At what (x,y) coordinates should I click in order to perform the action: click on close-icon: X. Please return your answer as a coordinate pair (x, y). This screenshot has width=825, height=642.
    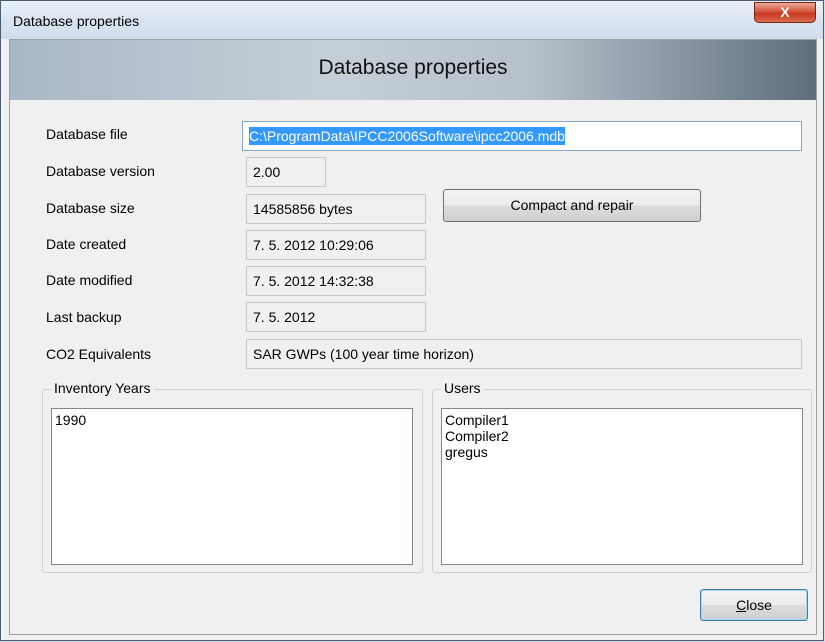
    Looking at the image, I should click on (785, 12).